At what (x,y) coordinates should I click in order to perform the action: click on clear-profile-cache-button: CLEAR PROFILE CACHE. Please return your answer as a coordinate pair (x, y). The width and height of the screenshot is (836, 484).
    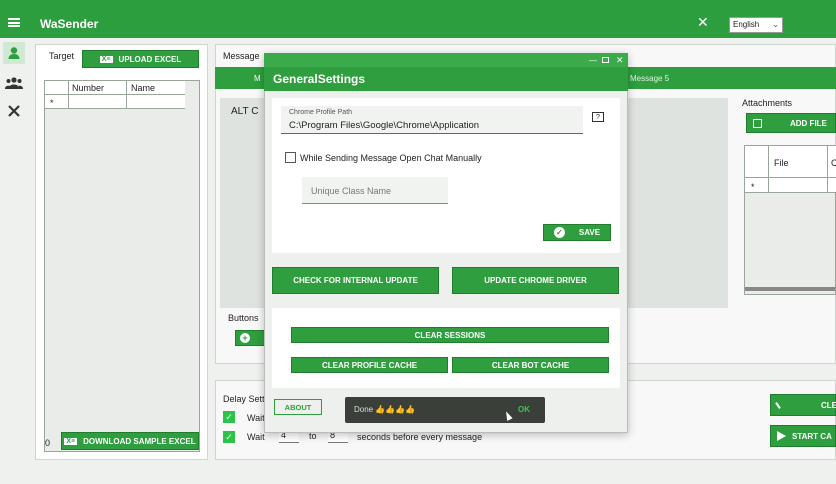
    Looking at the image, I should click on (369, 365).